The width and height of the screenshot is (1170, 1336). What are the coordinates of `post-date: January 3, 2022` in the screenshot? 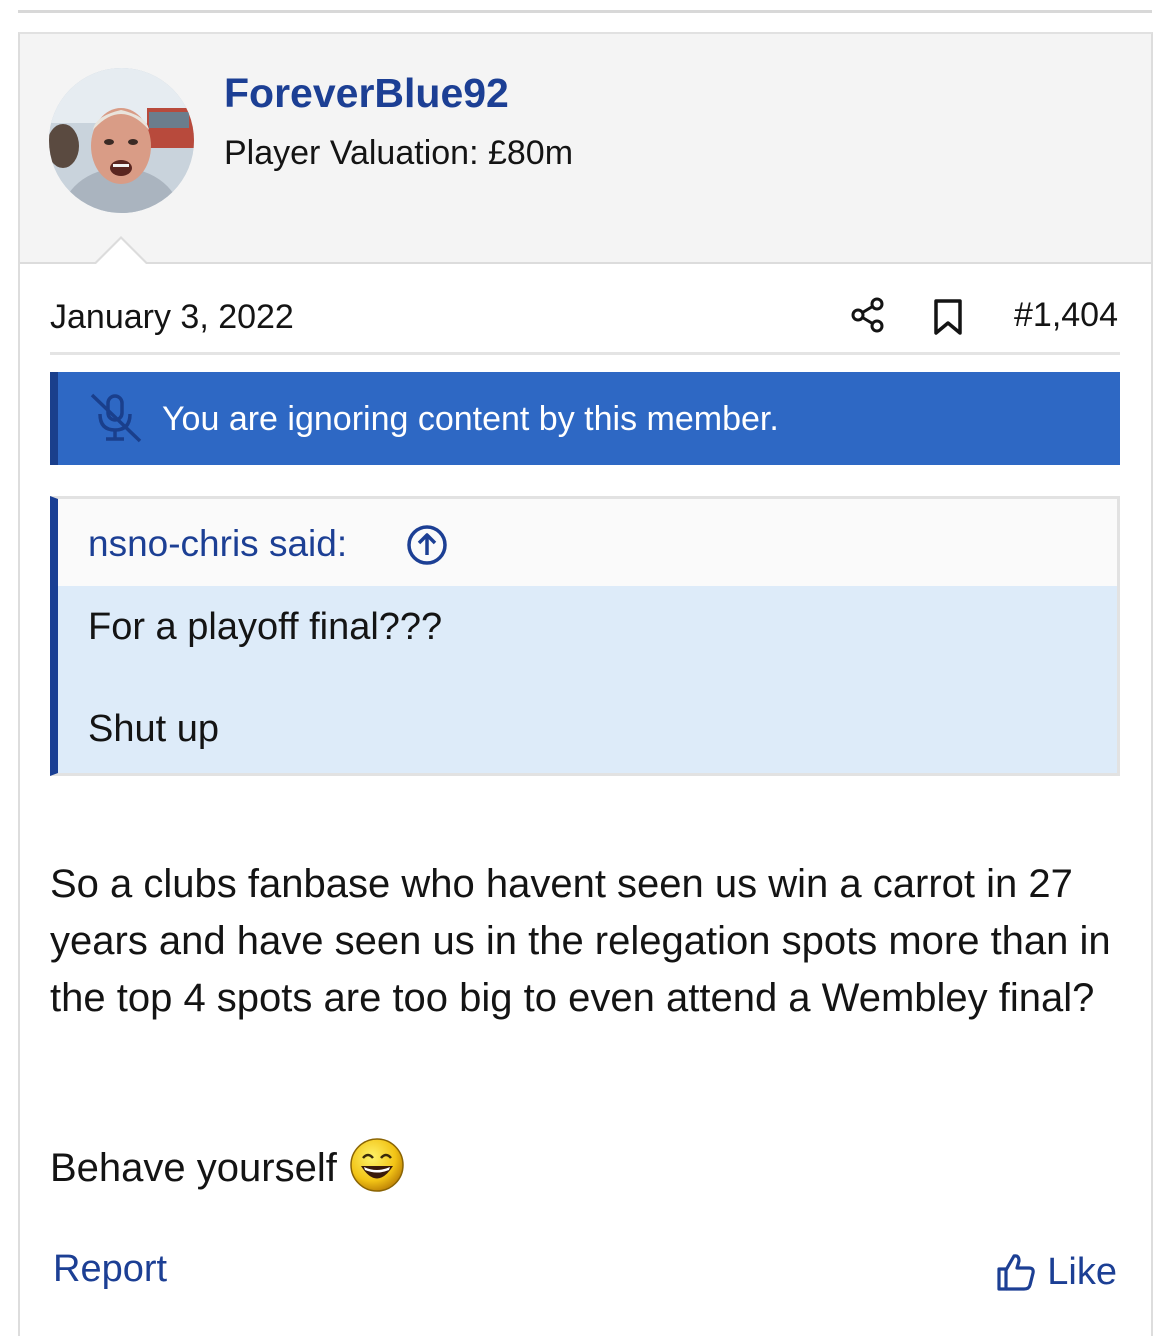 It's located at (172, 317).